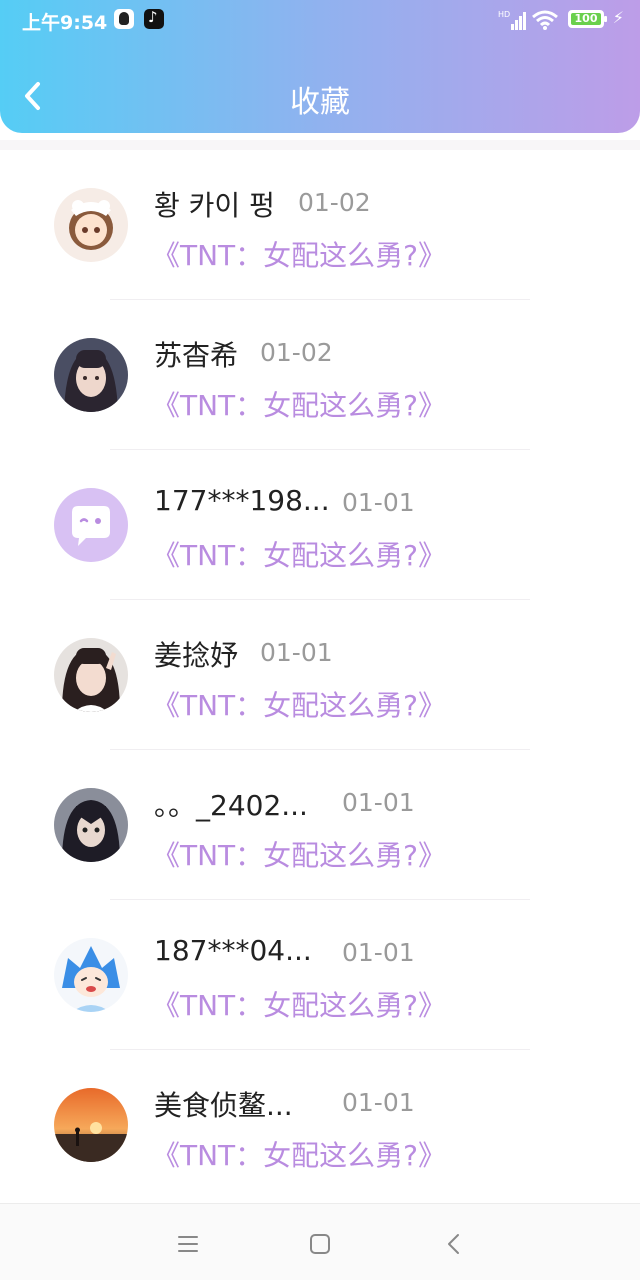  I want to click on list-item: 姜捻妤 01-01 《TNT：女配这么勇?》, so click(320, 675).